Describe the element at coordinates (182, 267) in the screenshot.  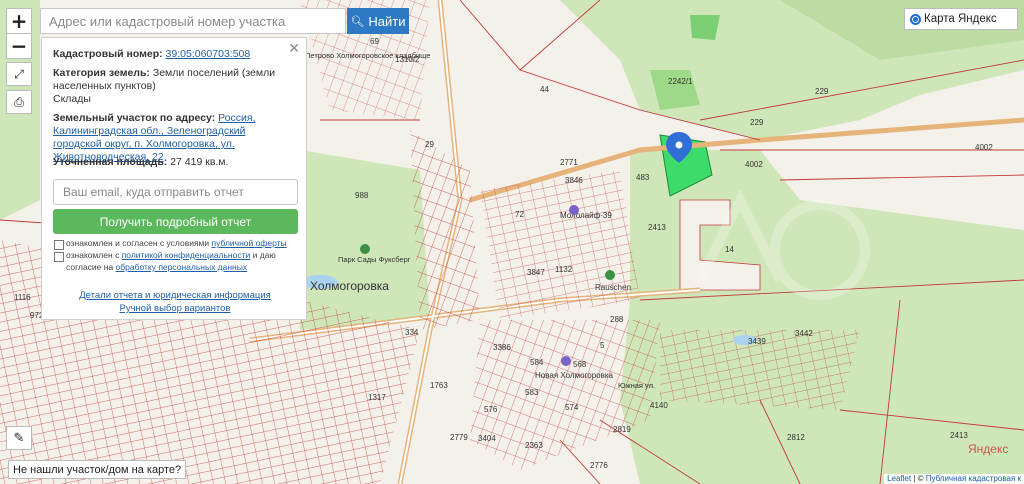
I see `personal-data-link: обработку персональных данных` at that location.